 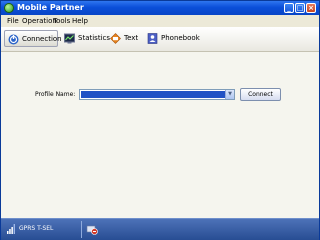 What do you see at coordinates (39, 21) in the screenshot?
I see `menu-operation: Operation` at bounding box center [39, 21].